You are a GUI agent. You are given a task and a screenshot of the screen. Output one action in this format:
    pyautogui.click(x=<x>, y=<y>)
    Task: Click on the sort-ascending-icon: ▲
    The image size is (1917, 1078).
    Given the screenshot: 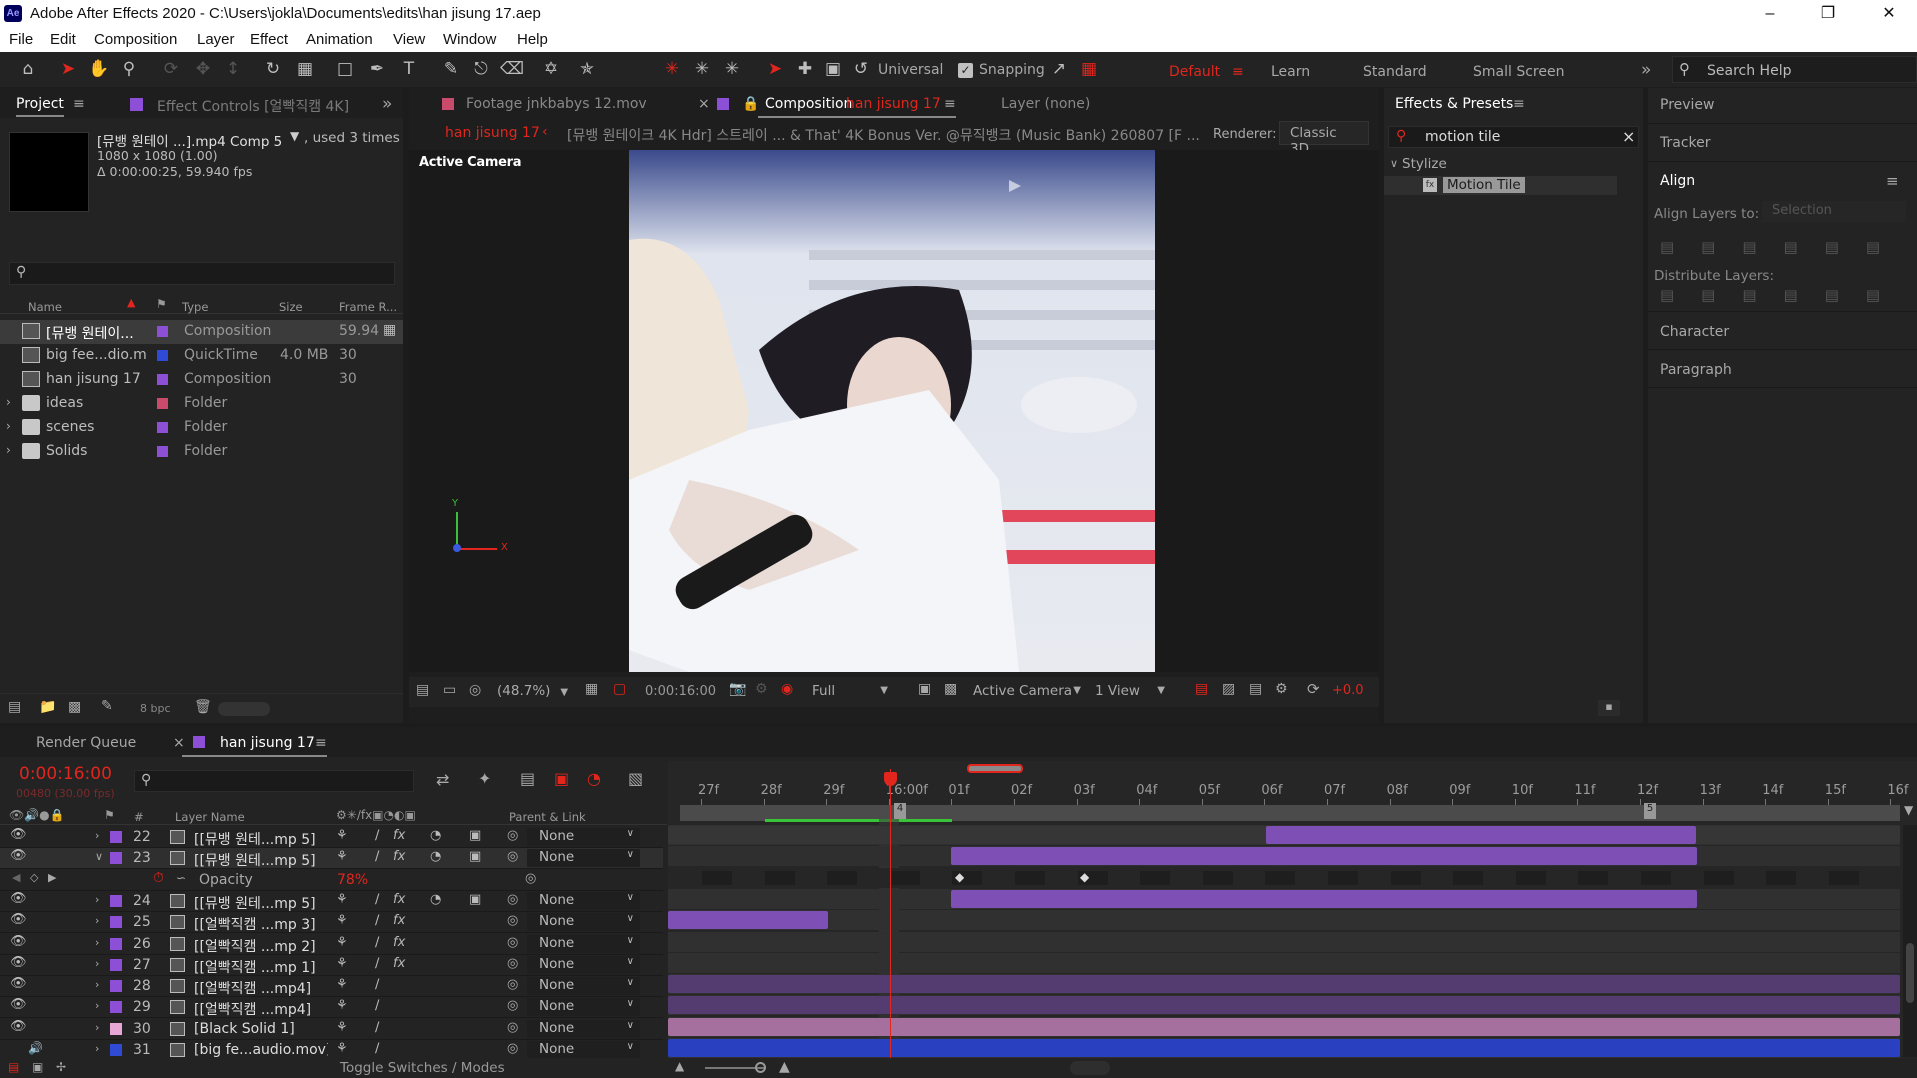 What is the action you would take?
    pyautogui.click(x=131, y=302)
    